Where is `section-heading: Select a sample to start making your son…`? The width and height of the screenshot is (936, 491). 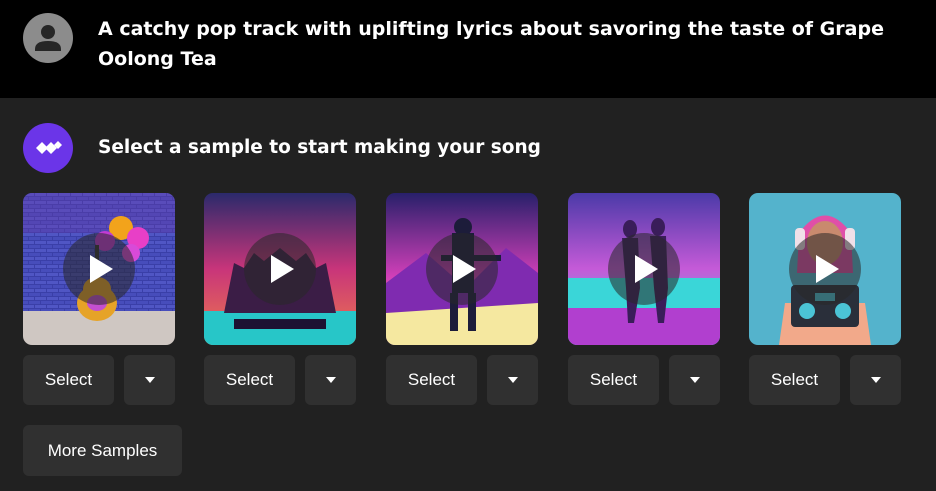 section-heading: Select a sample to start making your son… is located at coordinates (319, 147).